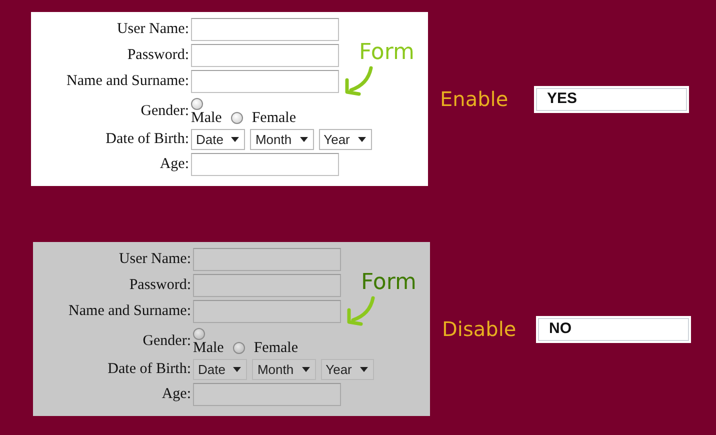 This screenshot has width=716, height=435. What do you see at coordinates (475, 99) in the screenshot?
I see `status-label: Enable` at bounding box center [475, 99].